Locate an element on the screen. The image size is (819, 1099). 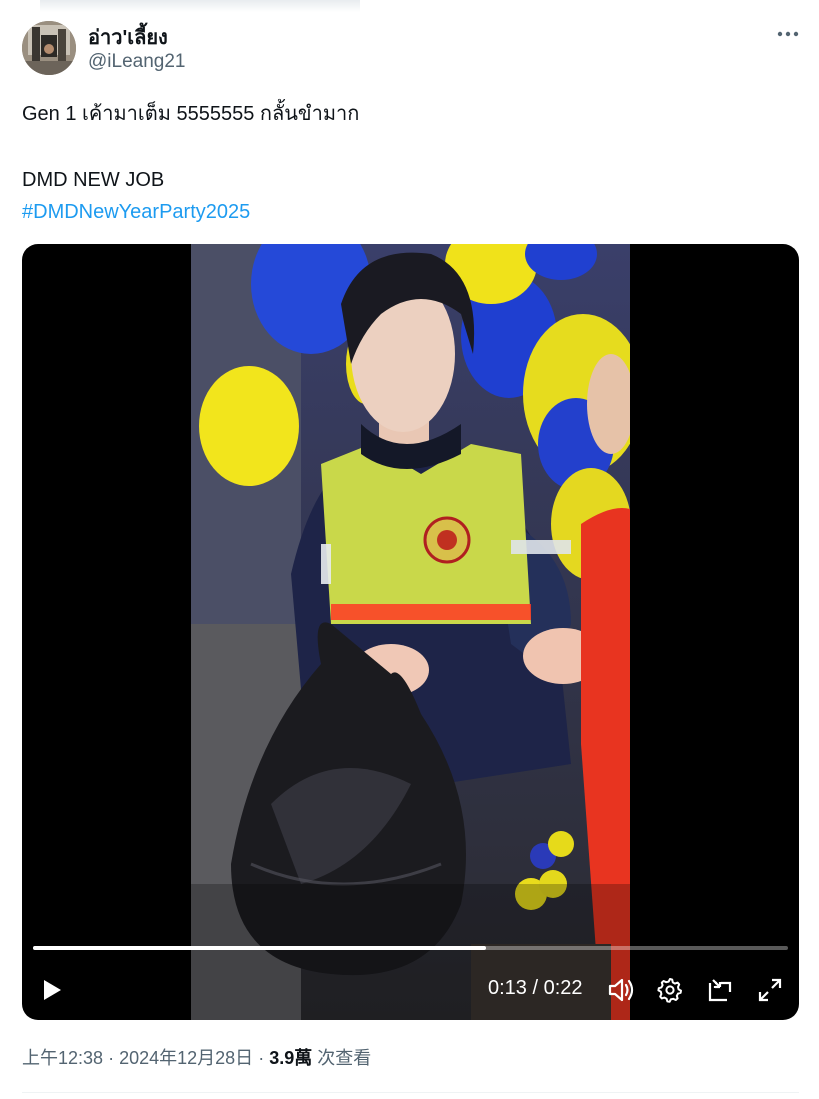
play-icon is located at coordinates (52, 990).